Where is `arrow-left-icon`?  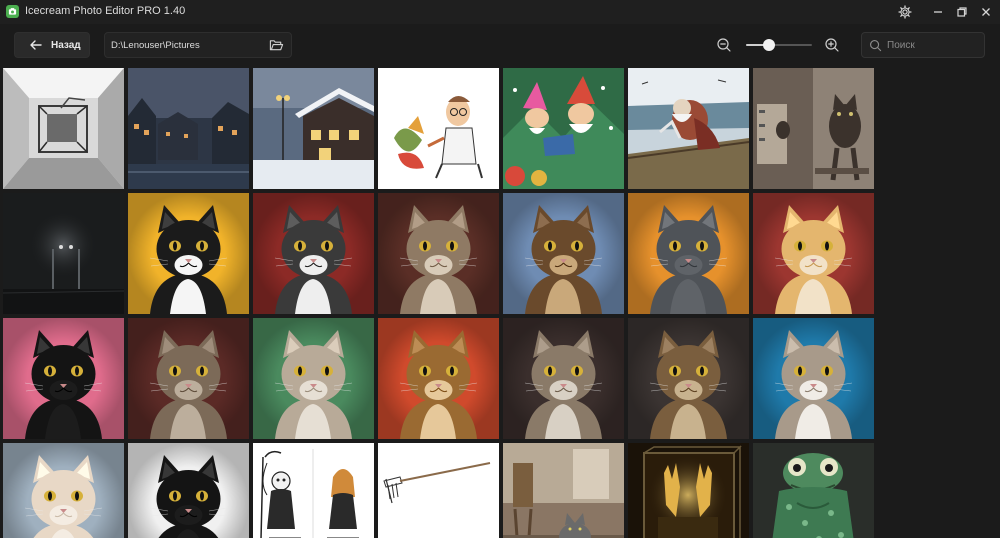 arrow-left-icon is located at coordinates (36, 45).